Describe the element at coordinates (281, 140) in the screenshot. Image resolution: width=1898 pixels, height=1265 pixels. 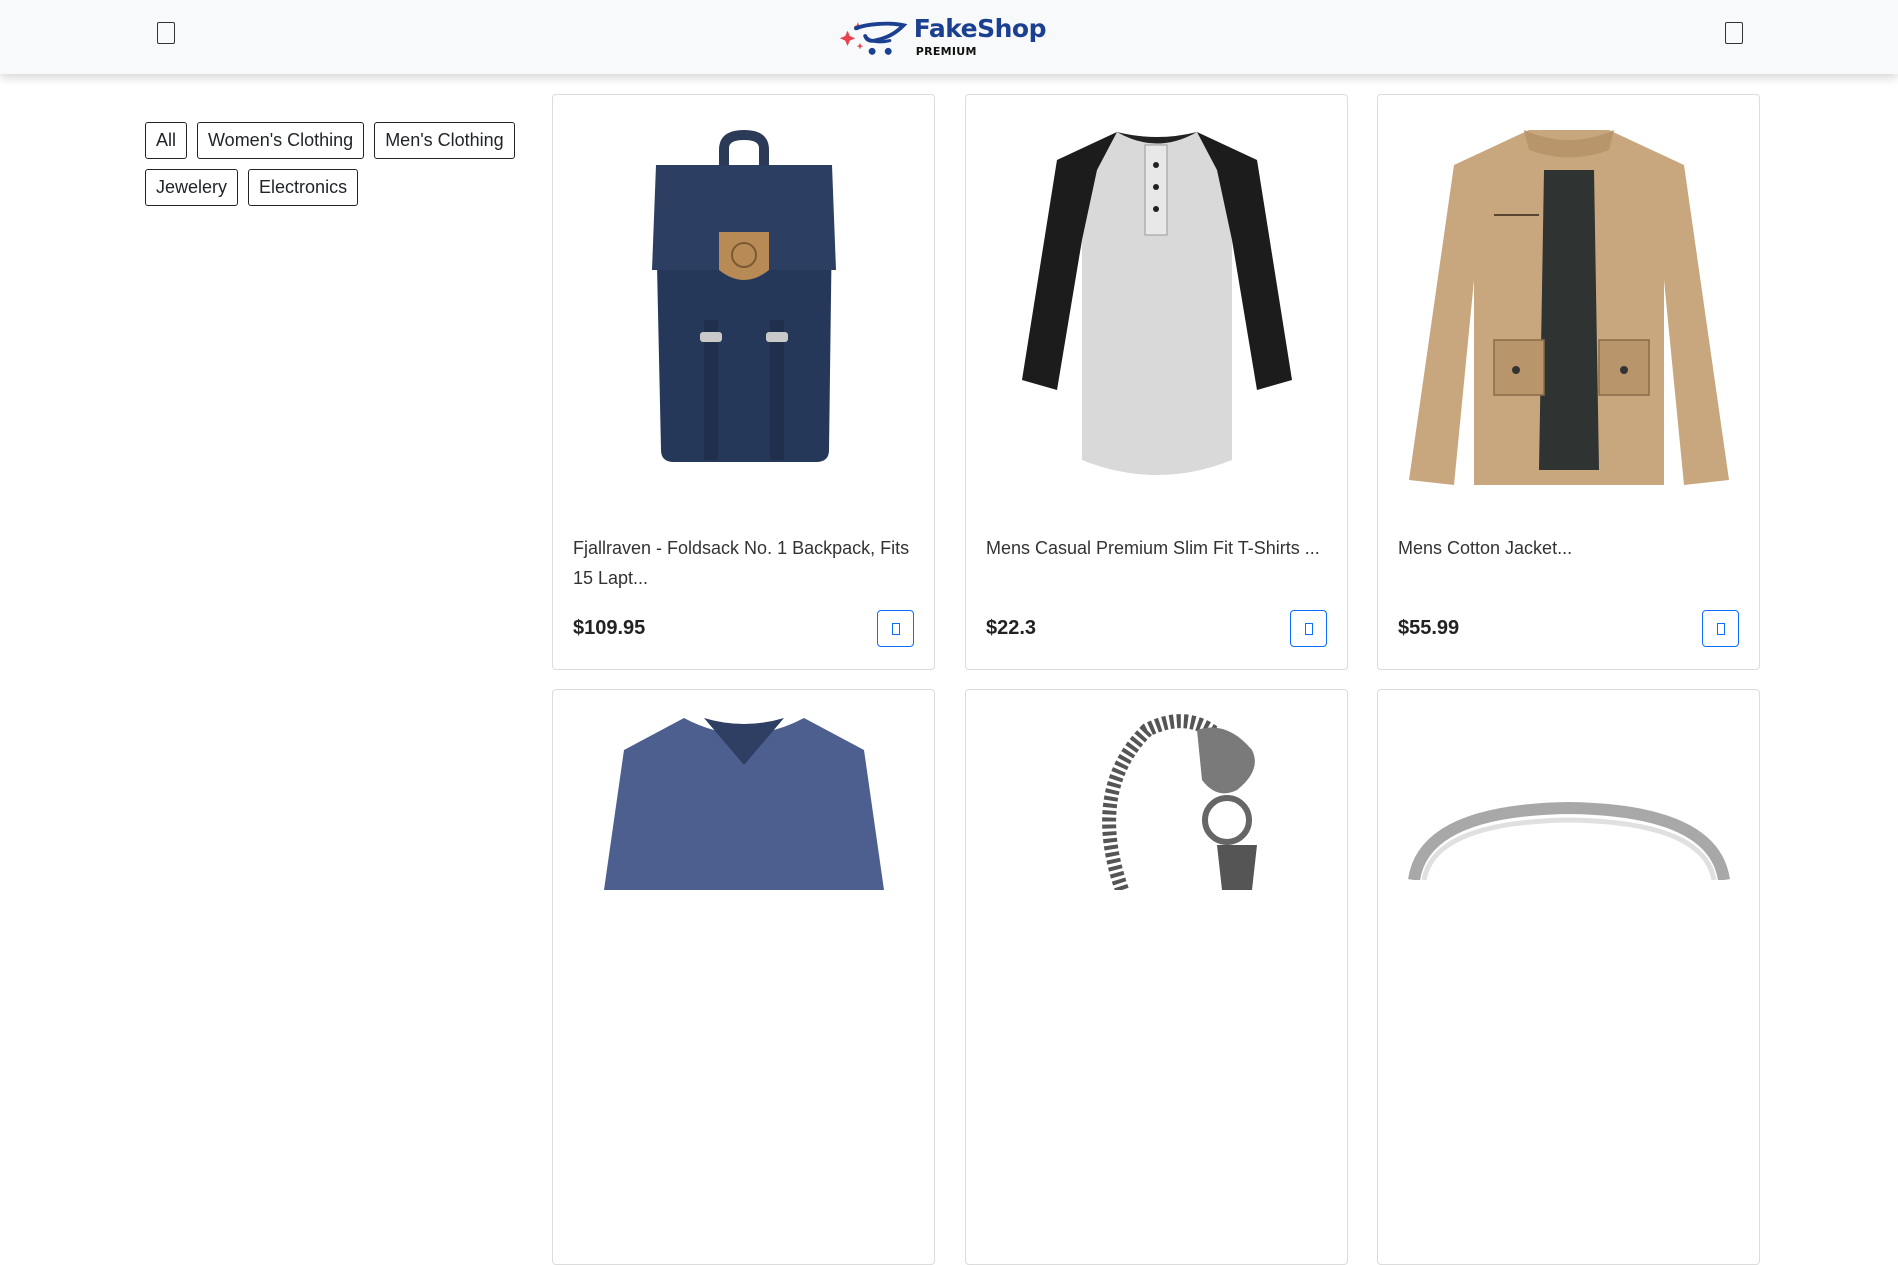
I see `filter-womens-clothing-button: Women's Clothing` at that location.